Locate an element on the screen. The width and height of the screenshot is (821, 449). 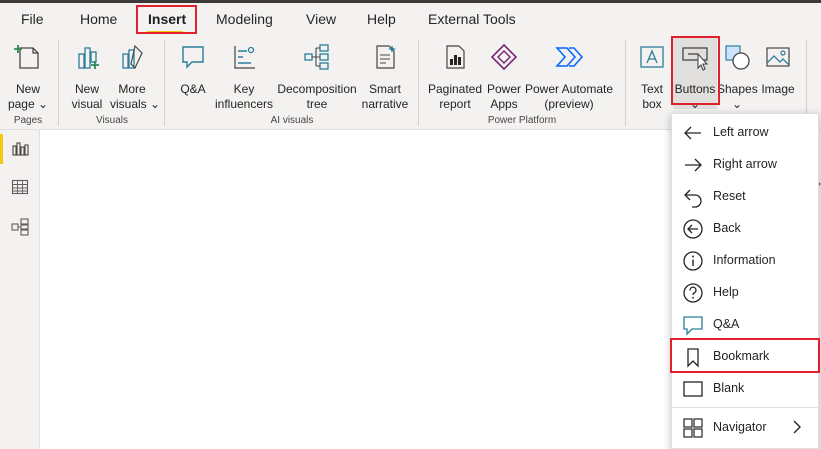
active-view-indicator is located at coordinates (1, 149).